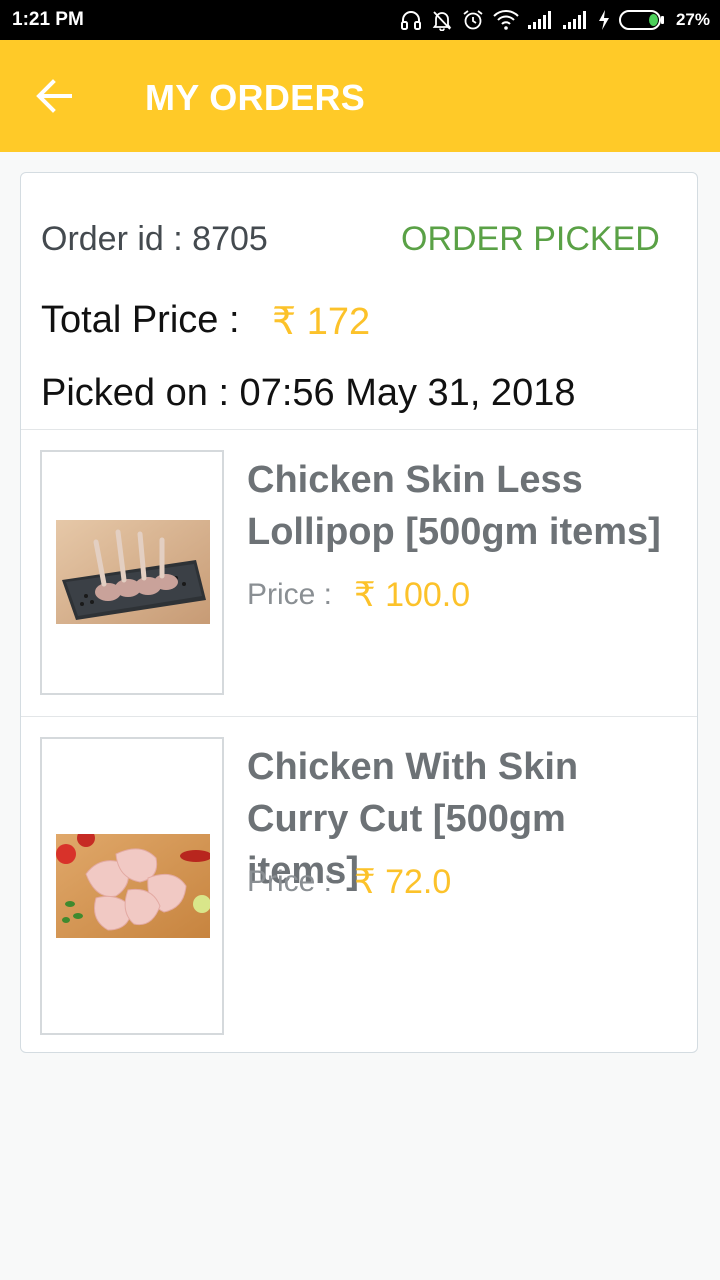 This screenshot has width=720, height=1280. What do you see at coordinates (154, 239) in the screenshot?
I see `order-id: Order id : 8705` at bounding box center [154, 239].